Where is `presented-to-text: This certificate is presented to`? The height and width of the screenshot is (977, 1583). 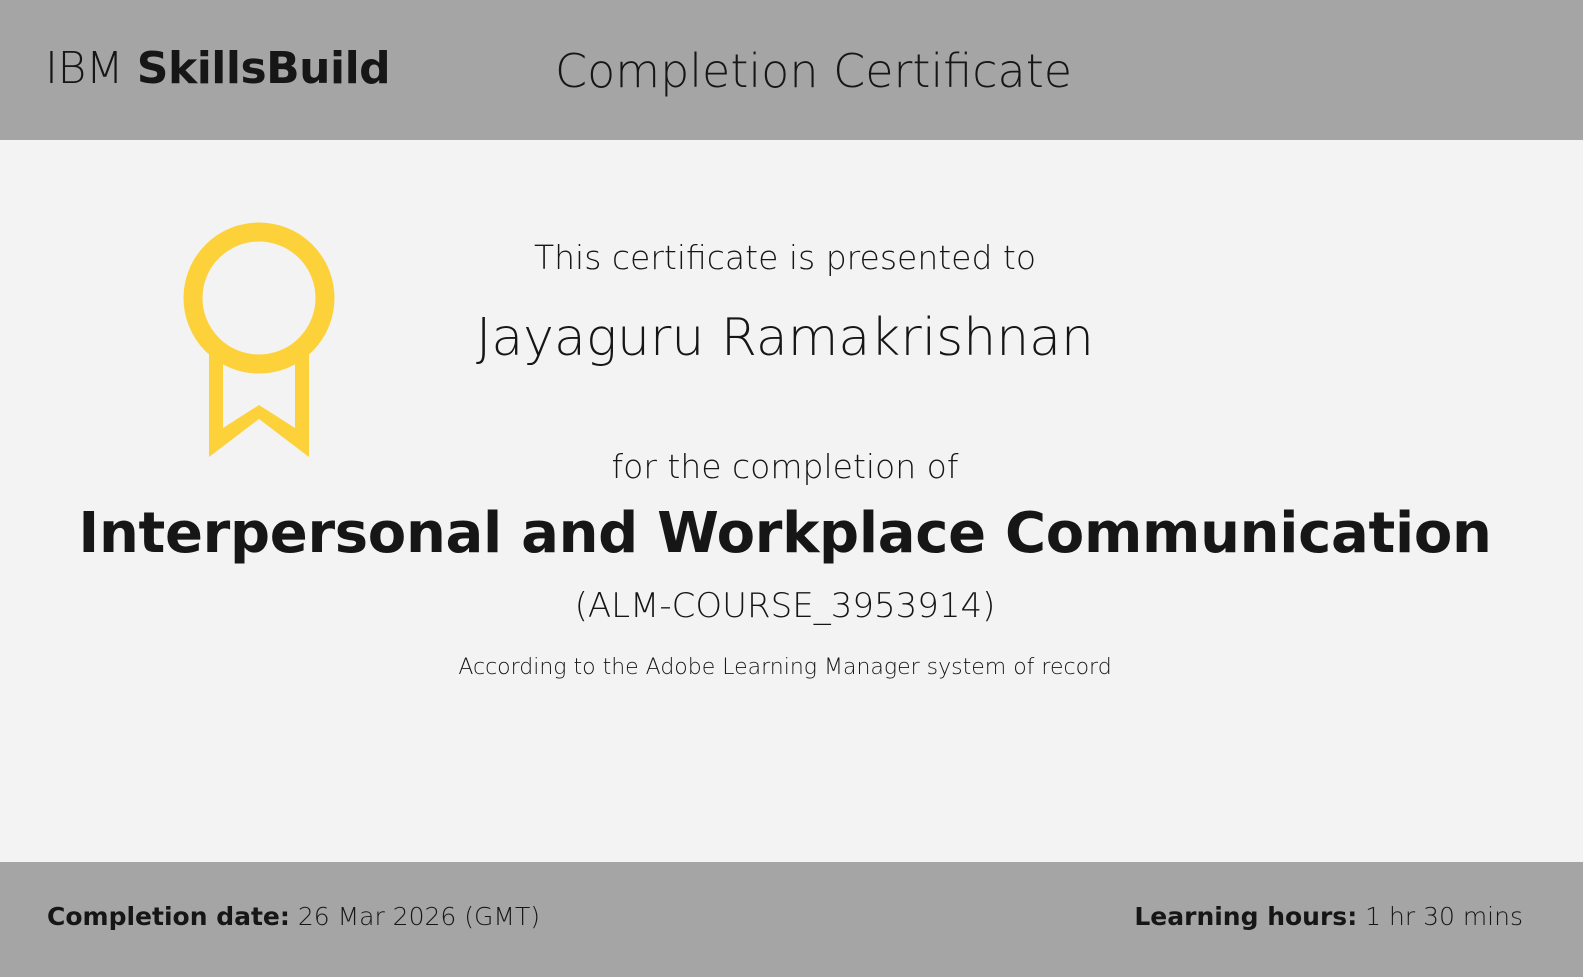
presented-to-text: This certificate is presented to is located at coordinates (785, 257).